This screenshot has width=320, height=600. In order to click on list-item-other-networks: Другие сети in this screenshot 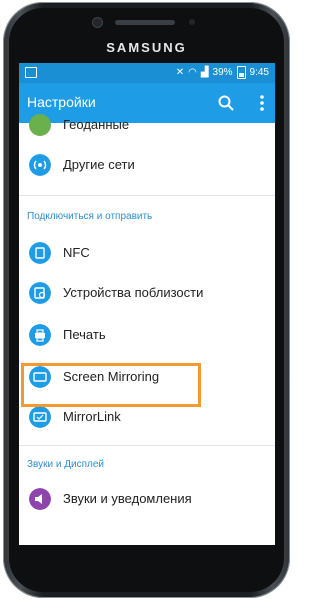, I will do `click(147, 165)`.